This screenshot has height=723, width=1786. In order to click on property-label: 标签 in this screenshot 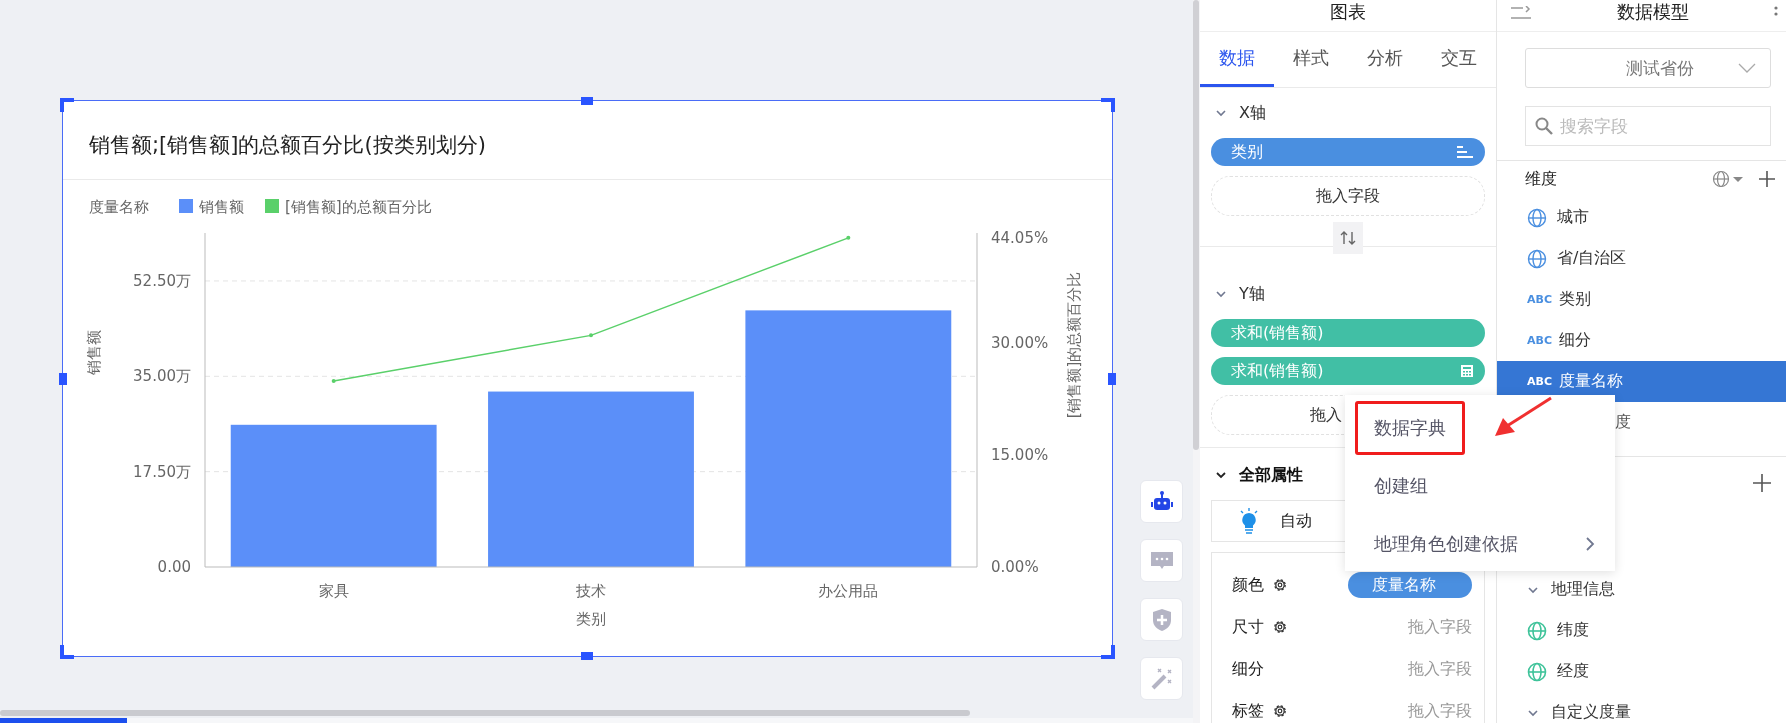, I will do `click(1248, 711)`.